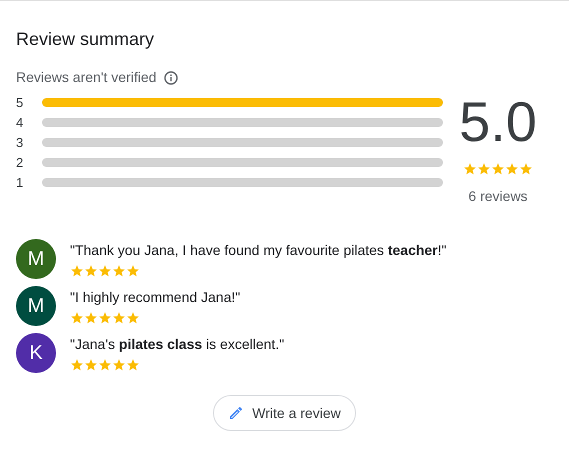 This screenshot has height=455, width=569. What do you see at coordinates (36, 353) in the screenshot?
I see `avatar: K` at bounding box center [36, 353].